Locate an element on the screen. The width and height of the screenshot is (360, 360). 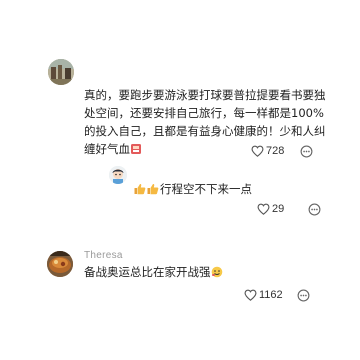
comment-body: 行程空不下来一点 is located at coordinates (206, 189).